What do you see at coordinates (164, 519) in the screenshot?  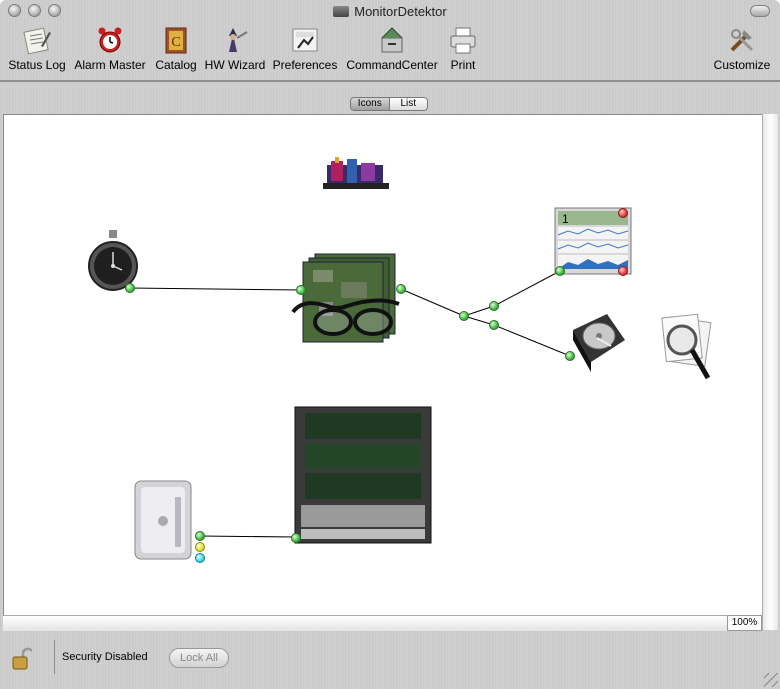 I see `power-mac-node` at bounding box center [164, 519].